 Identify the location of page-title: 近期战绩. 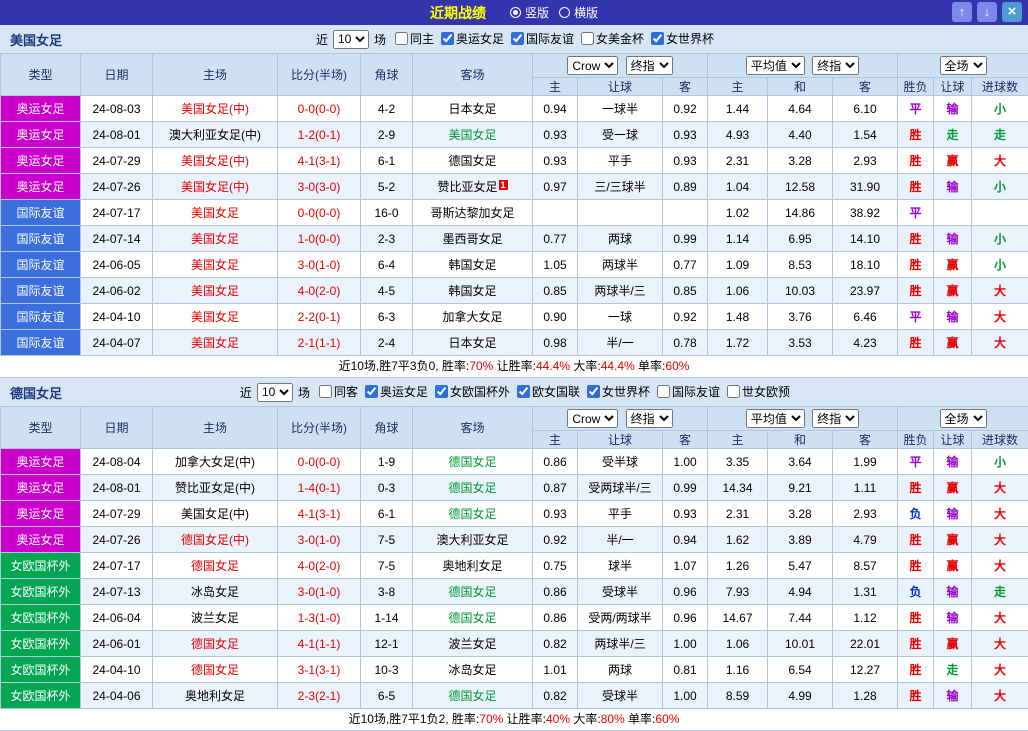
(458, 13).